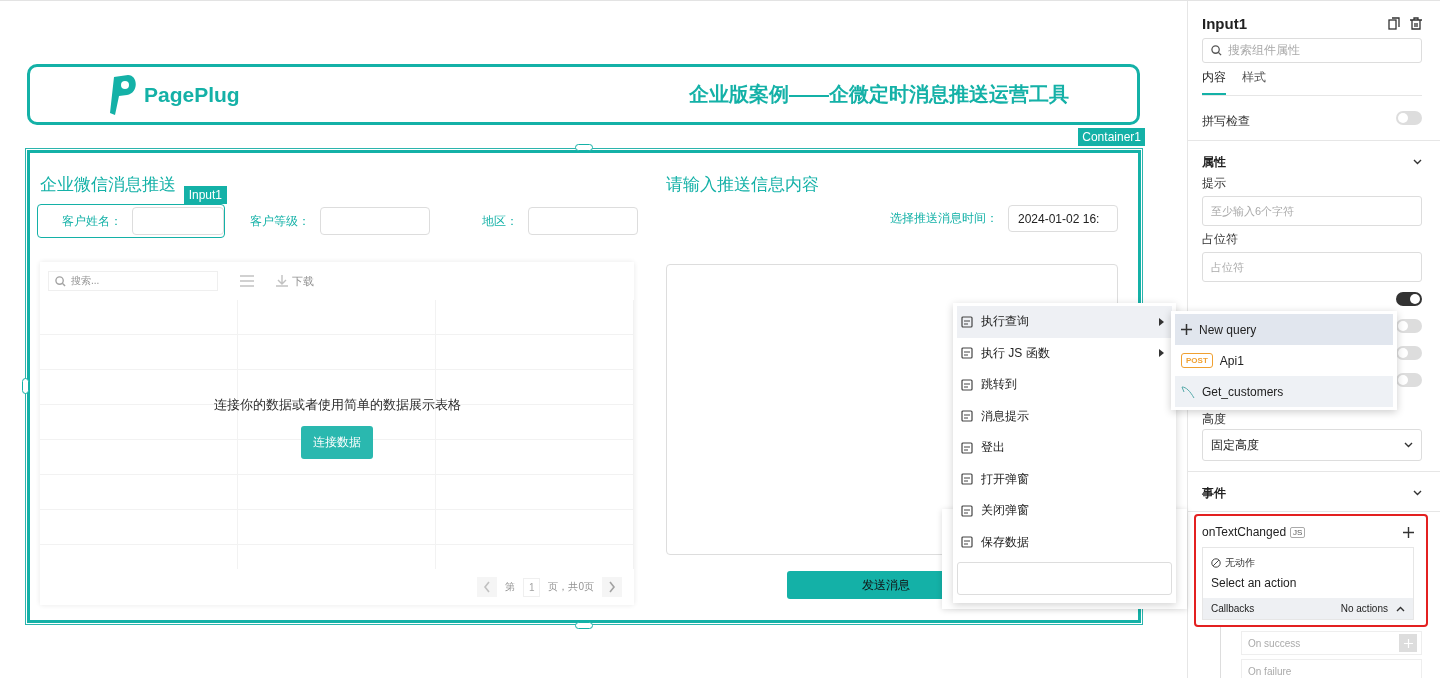 This screenshot has width=1440, height=678. I want to click on list-icon, so click(247, 281).